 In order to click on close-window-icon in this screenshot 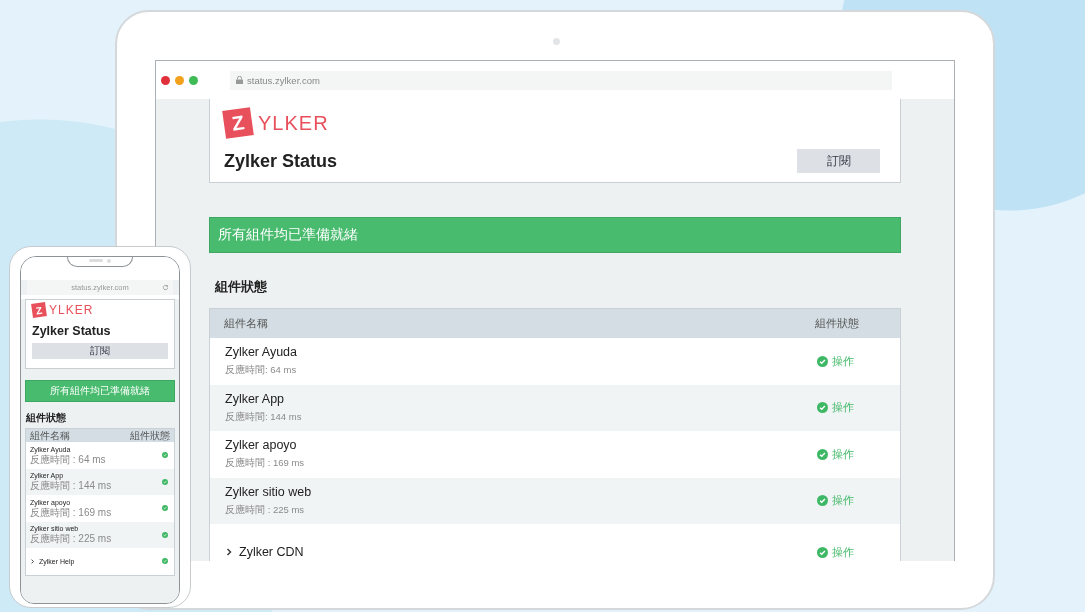, I will do `click(165, 80)`.